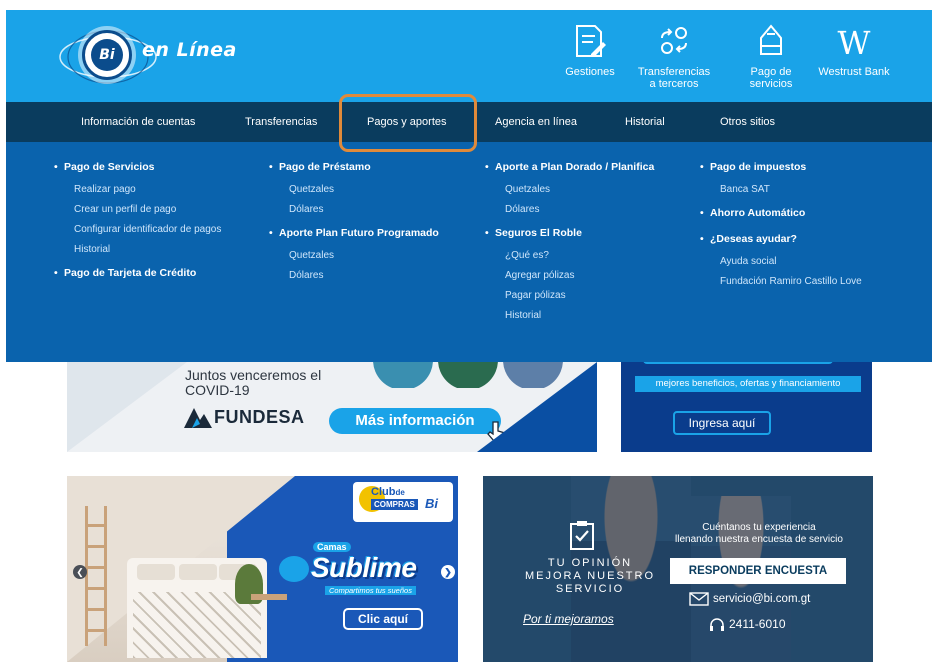 The height and width of the screenshot is (662, 934). What do you see at coordinates (354, 233) in the screenshot?
I see `menu-heading-aporte-plan-futuro: Aporte Plan Futuro Programado` at bounding box center [354, 233].